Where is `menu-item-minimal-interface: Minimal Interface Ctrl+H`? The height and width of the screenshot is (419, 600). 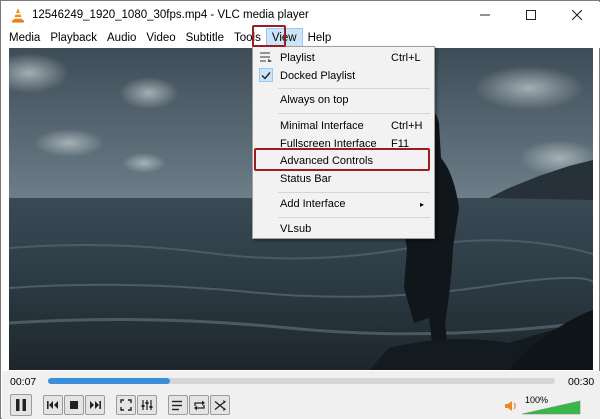 menu-item-minimal-interface: Minimal Interface Ctrl+H is located at coordinates (343, 126).